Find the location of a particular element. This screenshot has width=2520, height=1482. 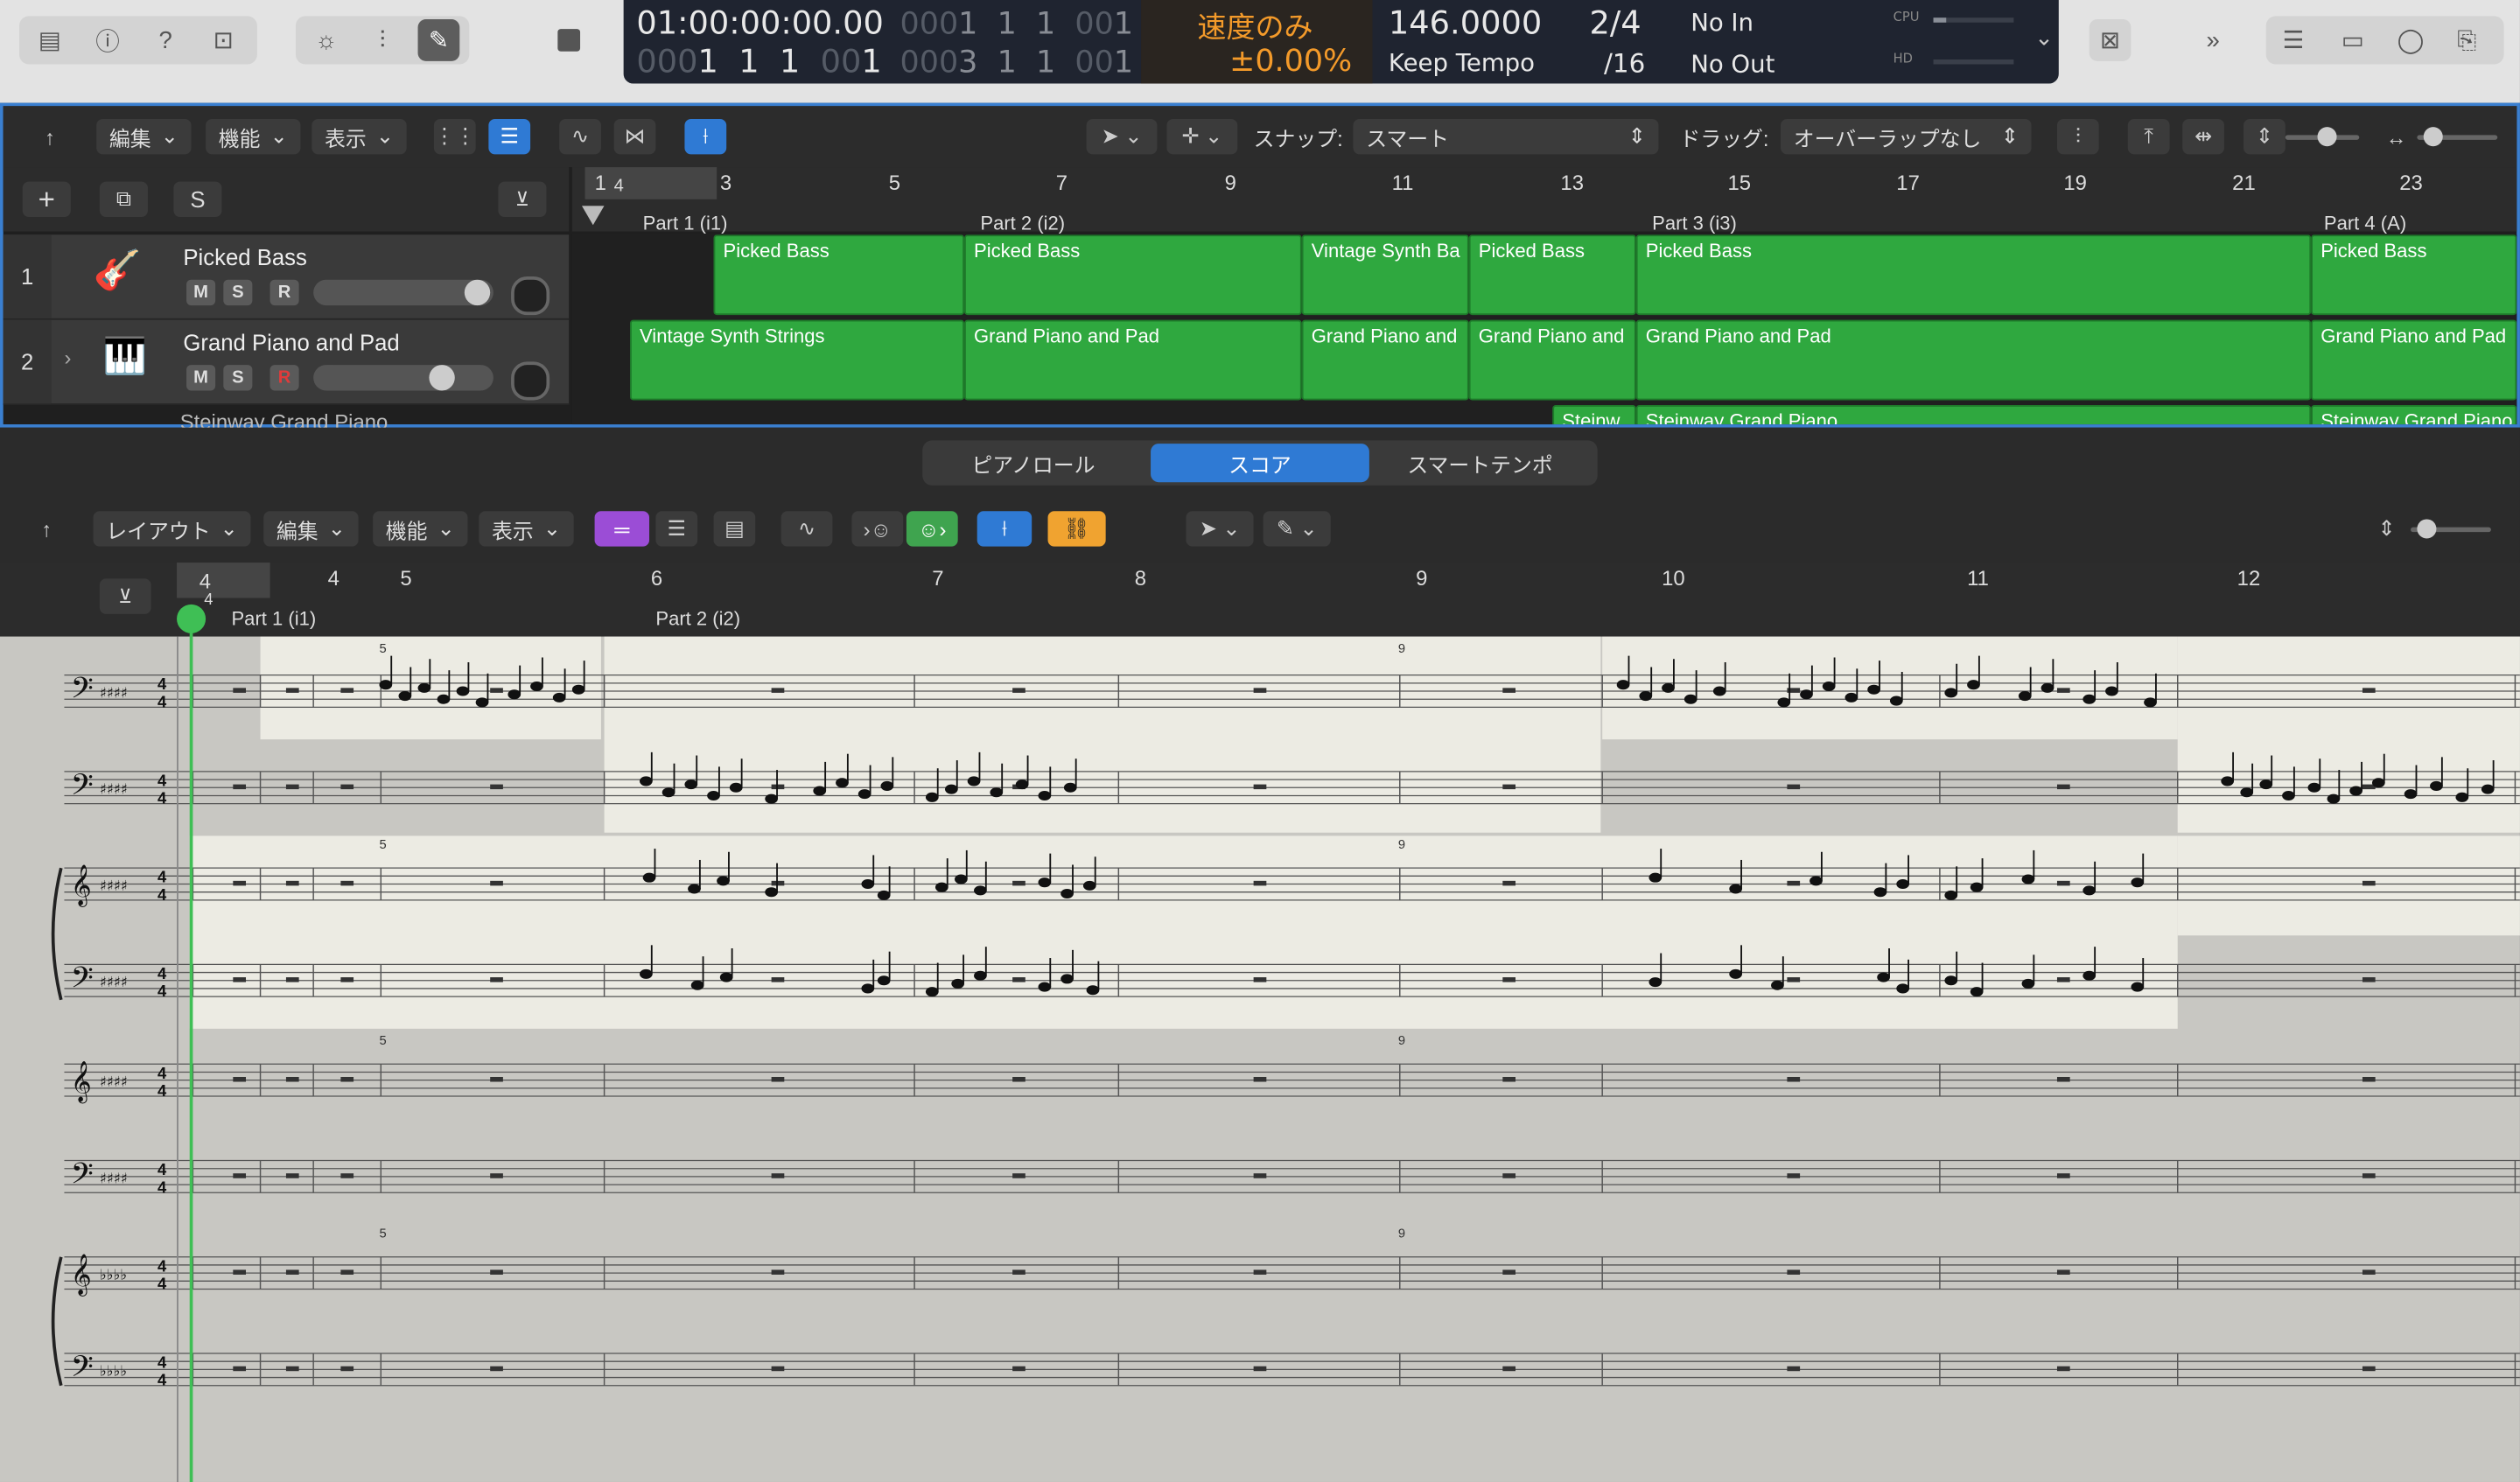

horizontal-zoom-slider is located at coordinates (2457, 137).